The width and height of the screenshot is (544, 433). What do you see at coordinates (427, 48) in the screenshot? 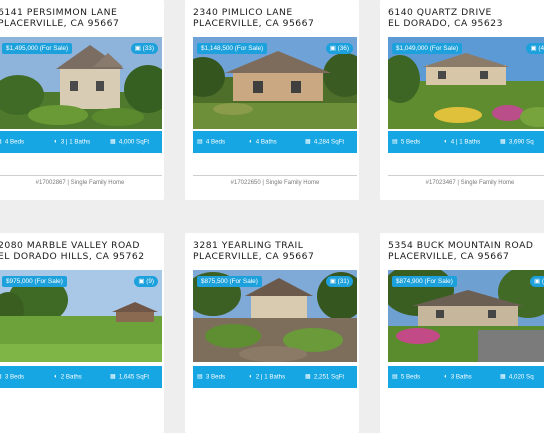
I see `price-badge: $1,049,000 (For Sale)` at bounding box center [427, 48].